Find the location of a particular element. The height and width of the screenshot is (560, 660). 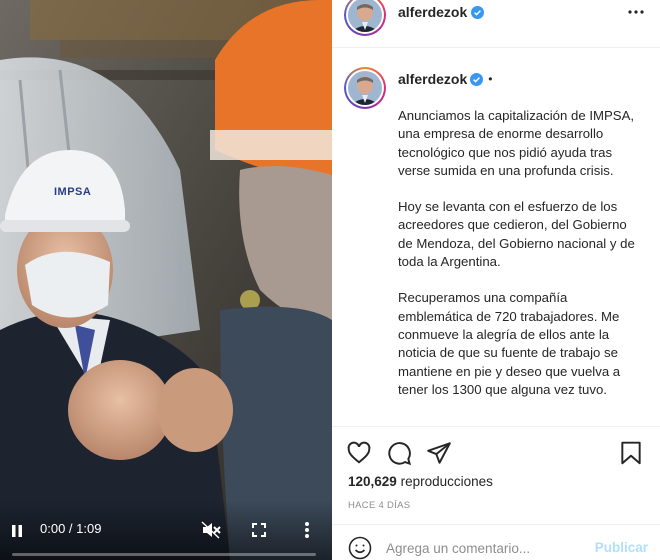

caption-author: alferdezok • is located at coordinates (445, 79).